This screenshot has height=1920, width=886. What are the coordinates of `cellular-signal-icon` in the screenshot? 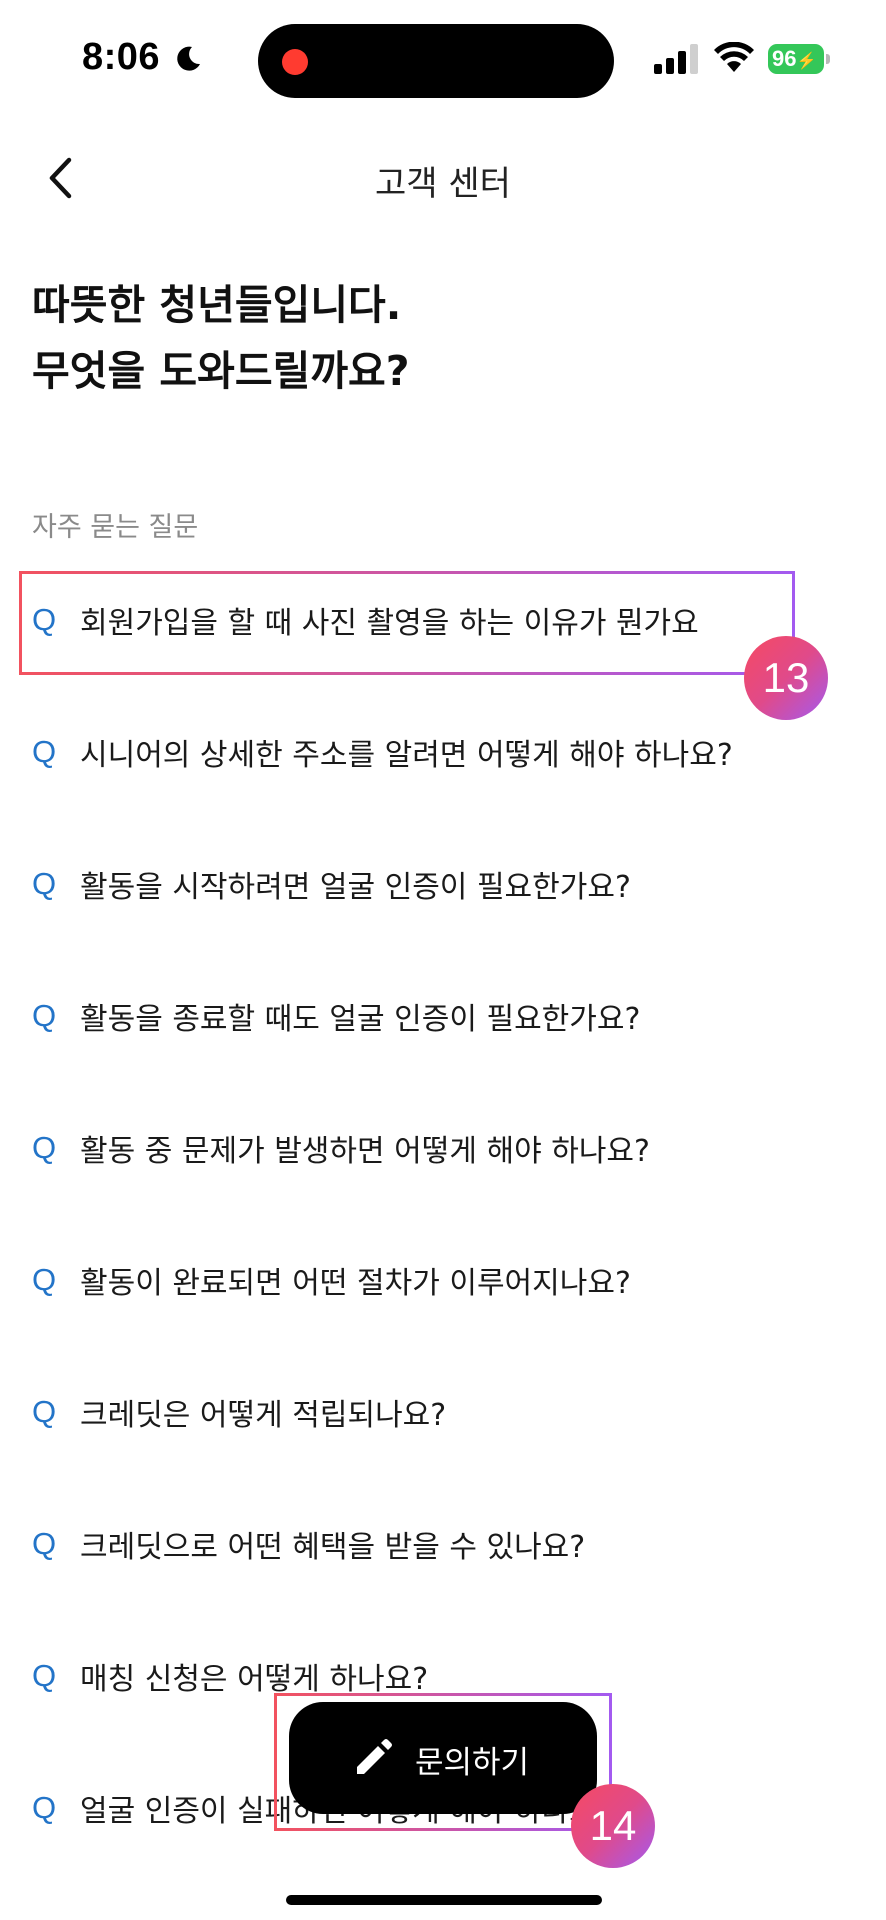 It's located at (676, 59).